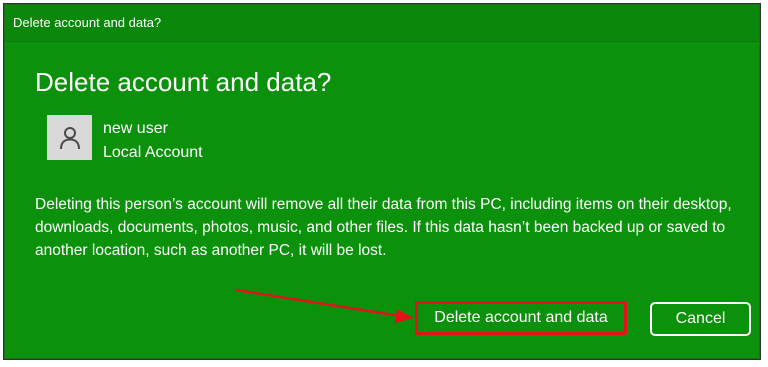  I want to click on window-title: Delete account and data?, so click(87, 22).